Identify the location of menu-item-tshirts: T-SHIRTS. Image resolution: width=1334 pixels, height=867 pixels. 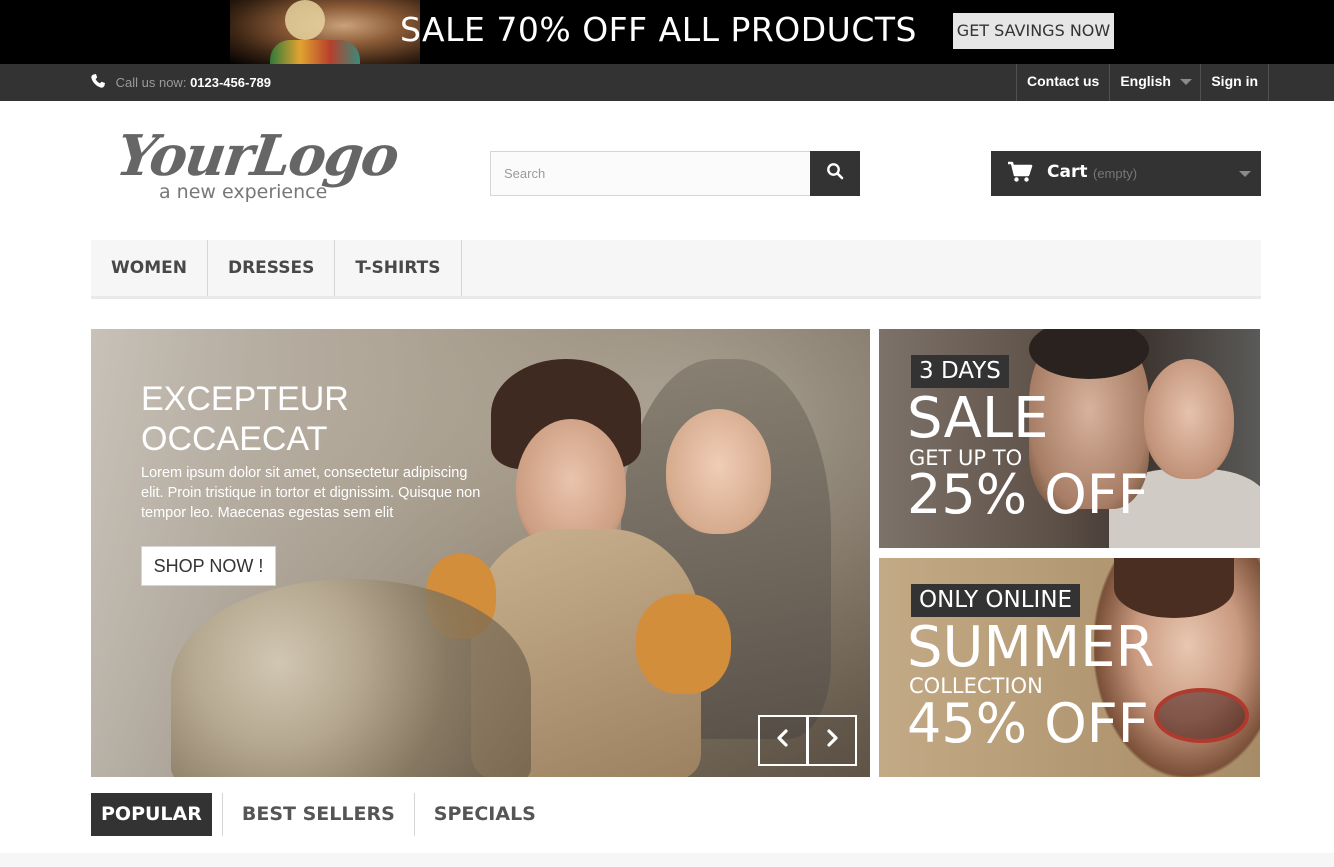
(398, 268).